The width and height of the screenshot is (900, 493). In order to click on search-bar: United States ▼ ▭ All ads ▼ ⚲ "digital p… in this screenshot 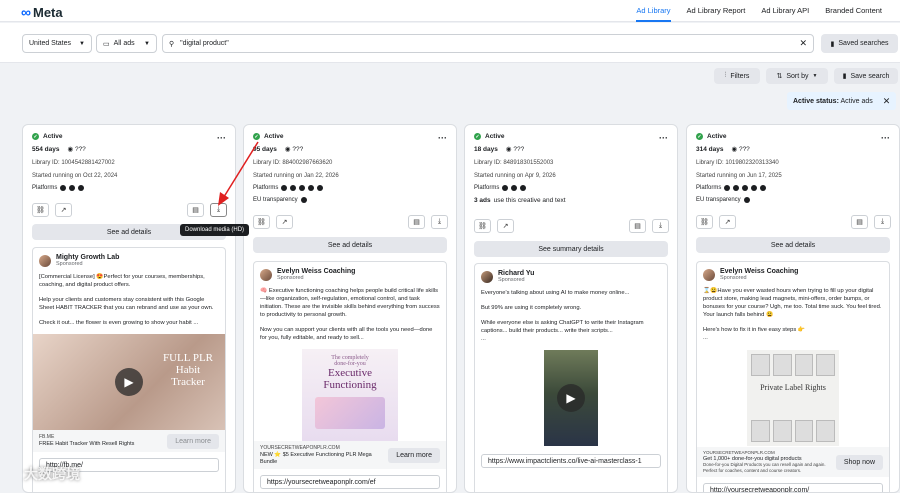, I will do `click(450, 43)`.